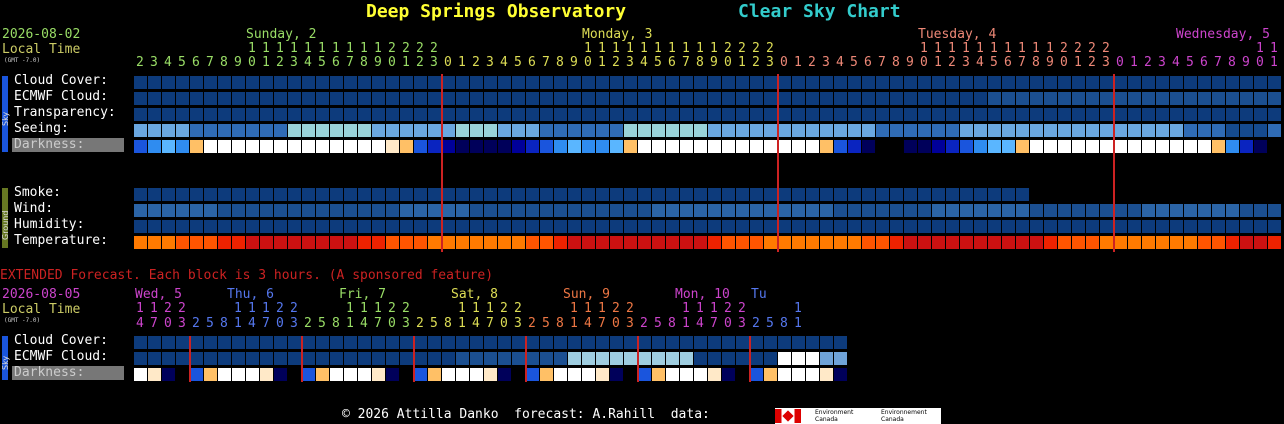 This screenshot has width=1284, height=424. Describe the element at coordinates (728, 62) in the screenshot. I see `main-hour-units-digit: 0` at that location.